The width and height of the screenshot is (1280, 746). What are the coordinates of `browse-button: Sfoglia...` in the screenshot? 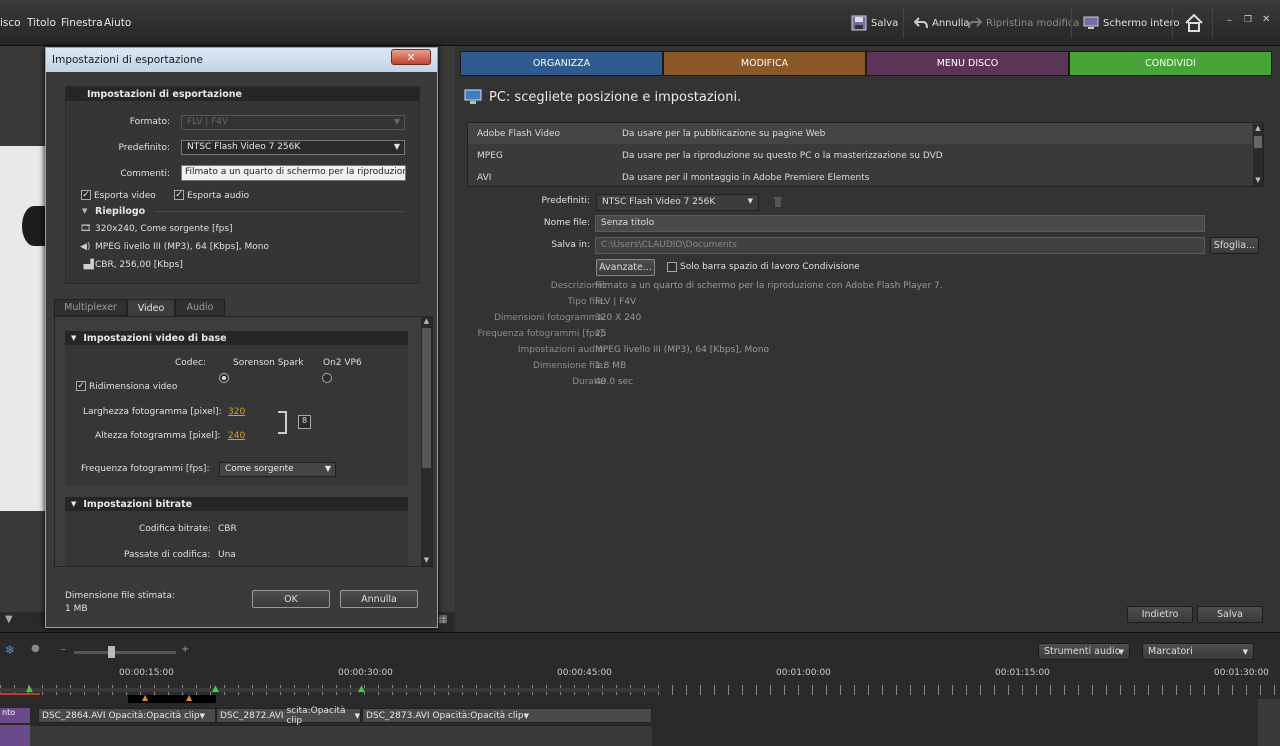 It's located at (1234, 245).